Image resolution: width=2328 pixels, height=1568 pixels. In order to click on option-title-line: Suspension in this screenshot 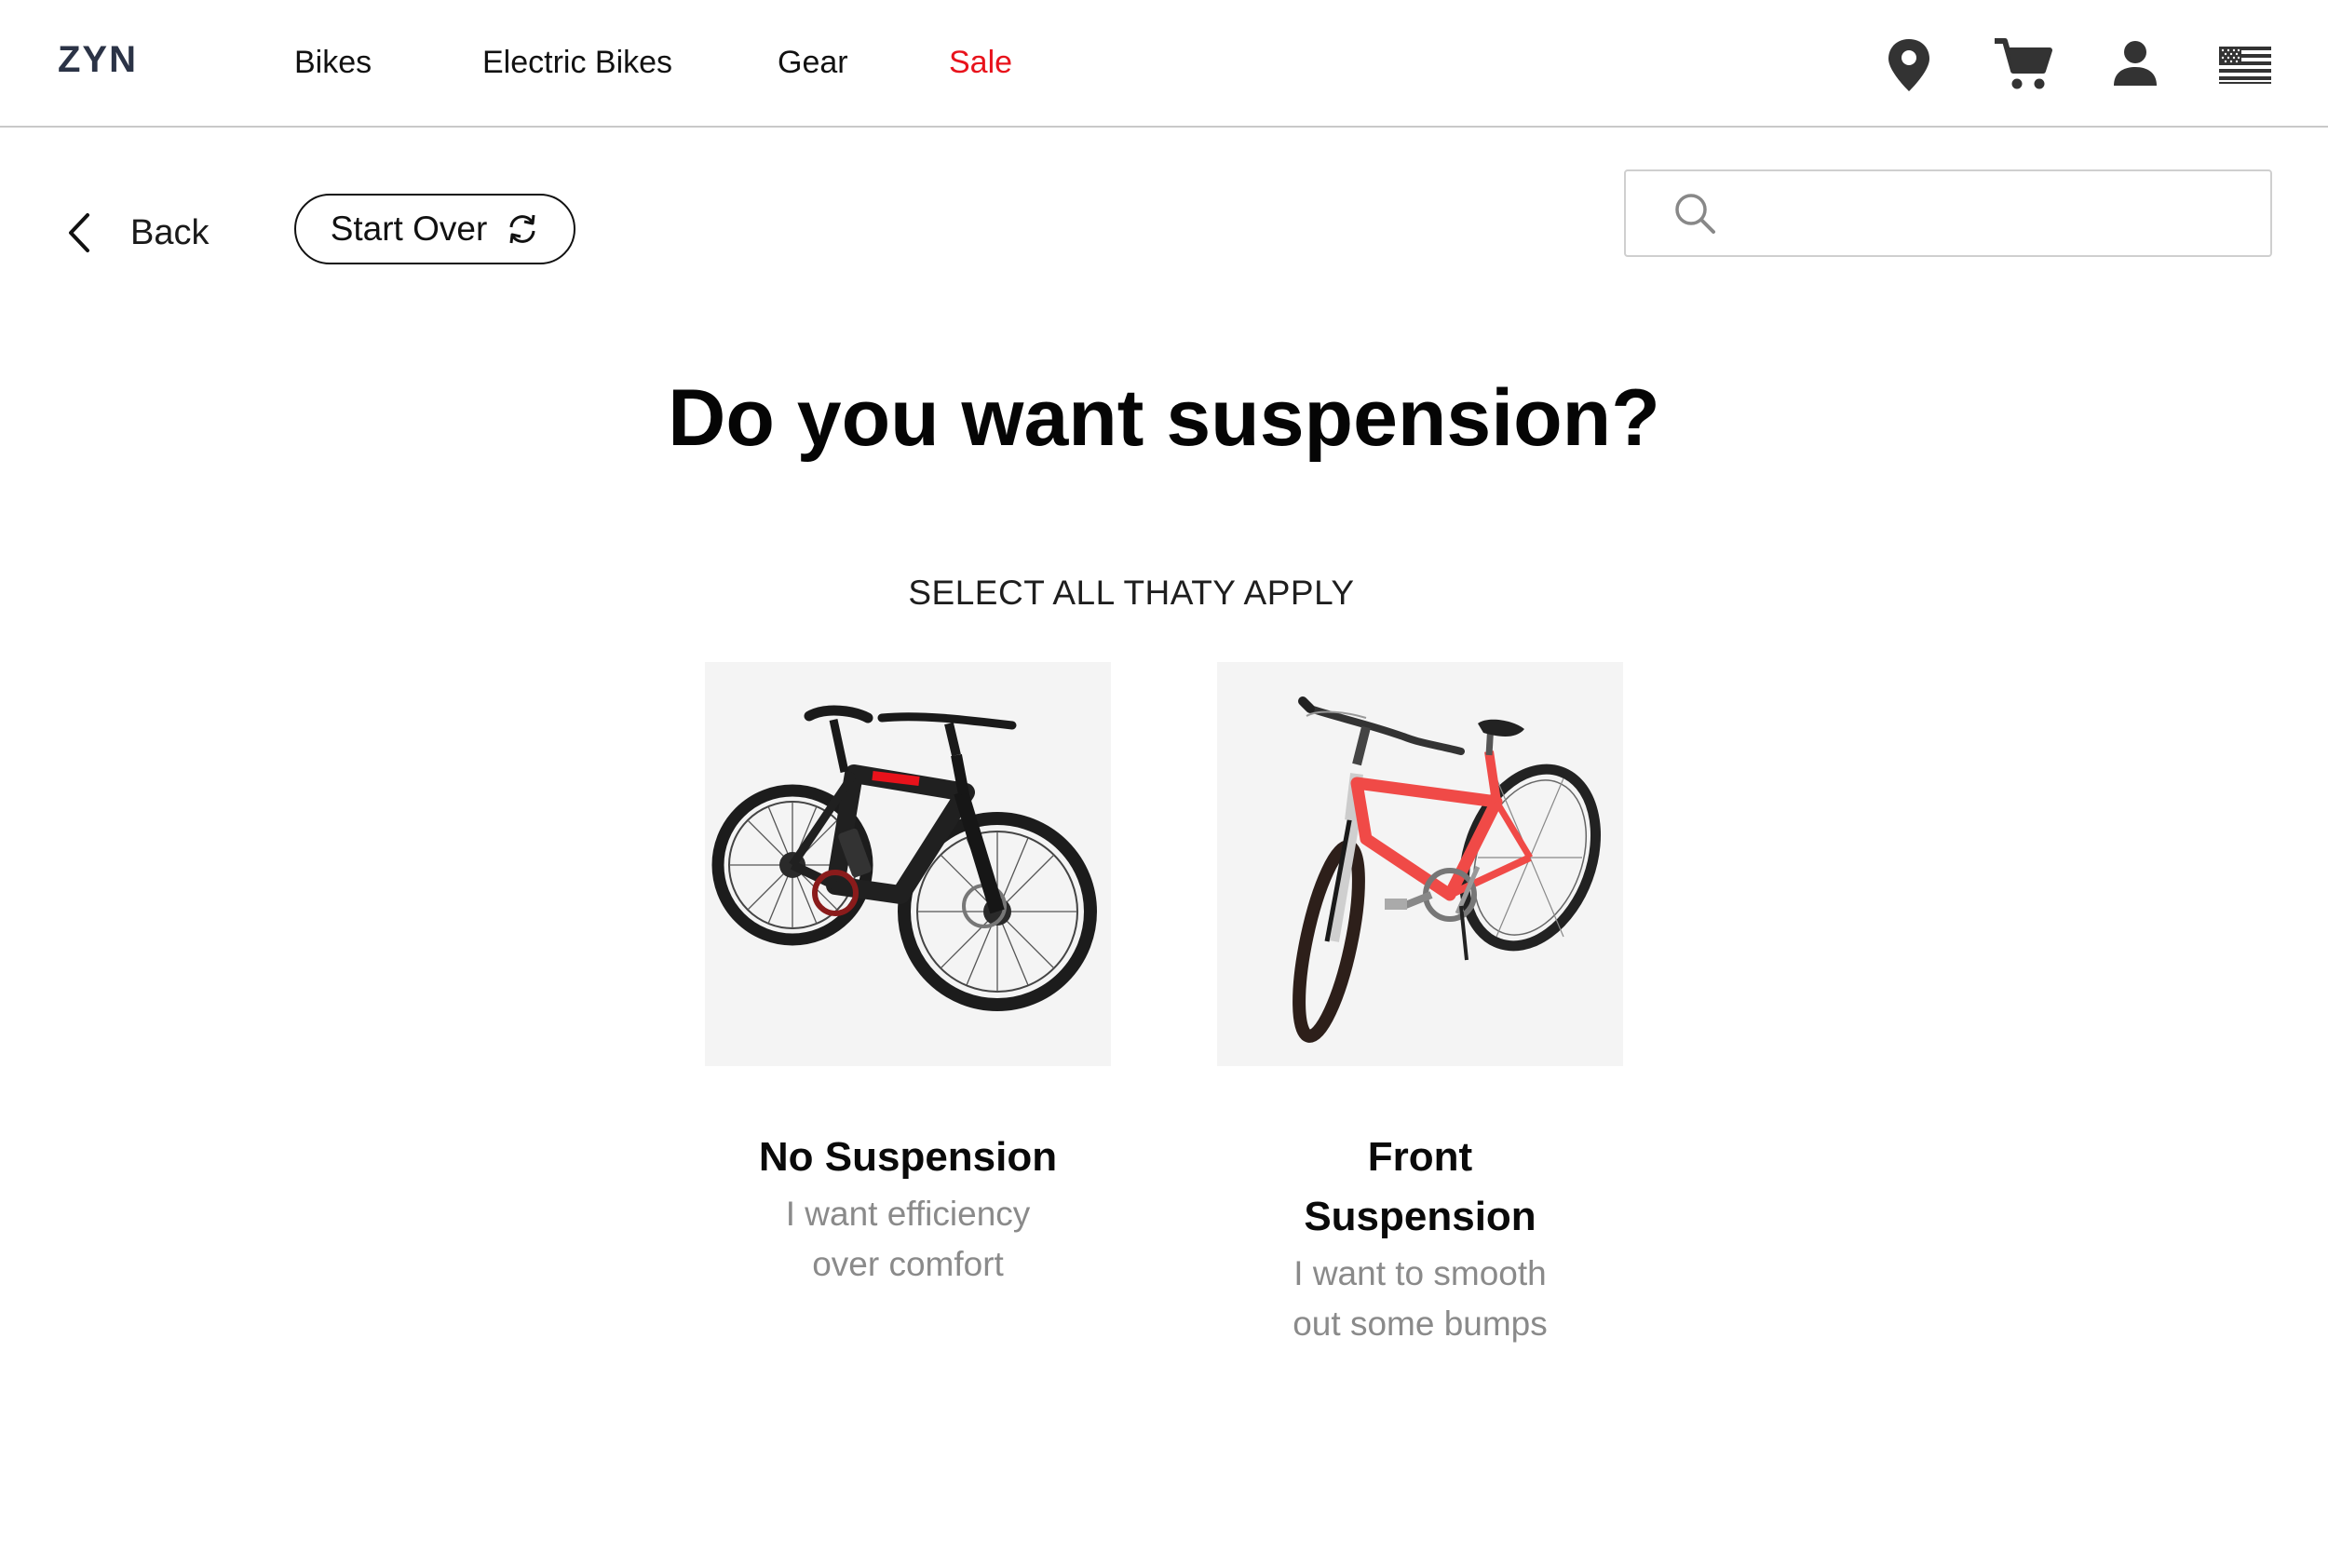, I will do `click(1420, 1216)`.